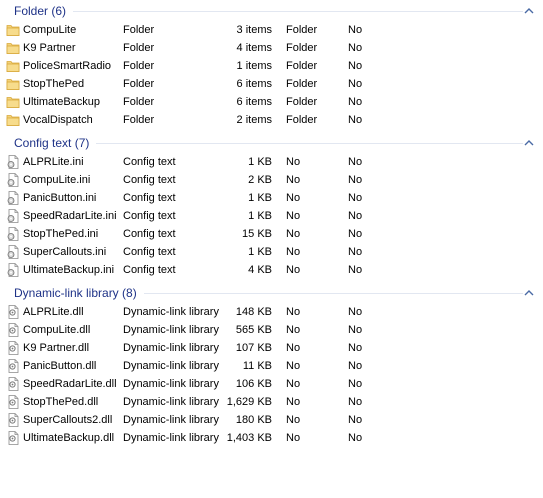 Image resolution: width=543 pixels, height=498 pixels. Describe the element at coordinates (57, 330) in the screenshot. I see `file-name: CompuLite.dll` at that location.